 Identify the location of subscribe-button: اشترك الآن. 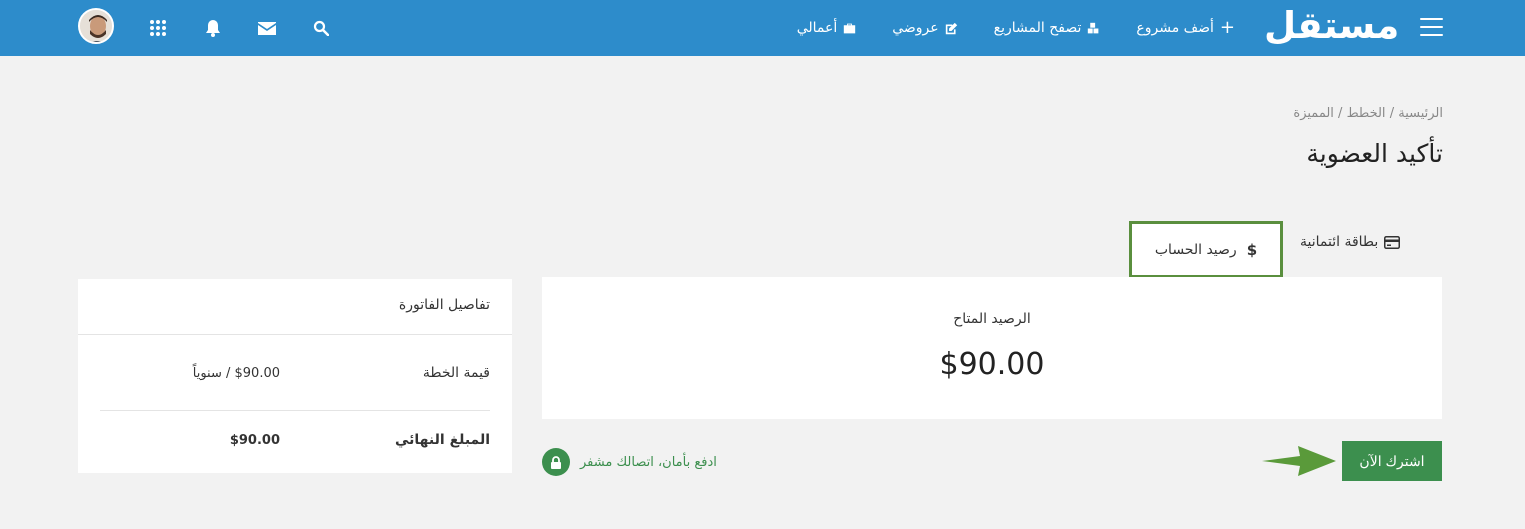
(1392, 461).